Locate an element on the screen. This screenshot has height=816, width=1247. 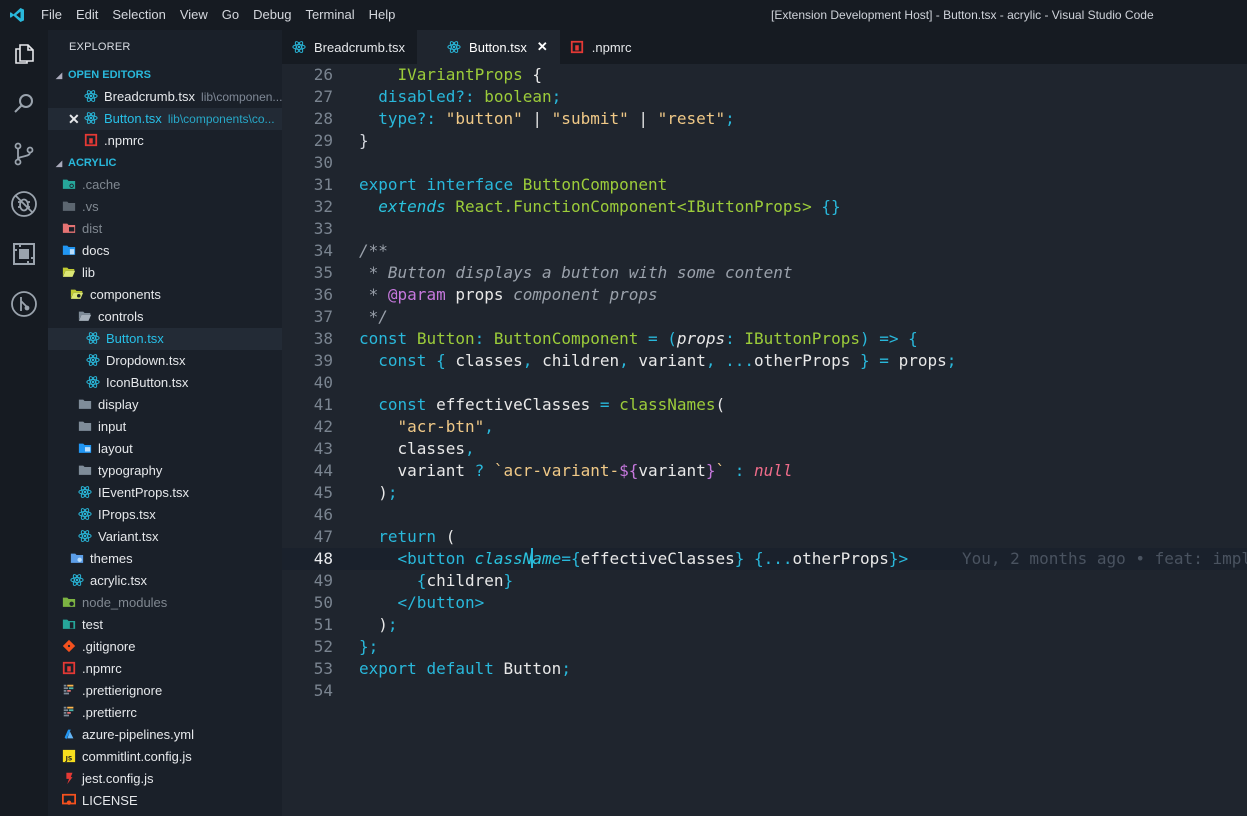
tree-folder: layout is located at coordinates (165, 449).